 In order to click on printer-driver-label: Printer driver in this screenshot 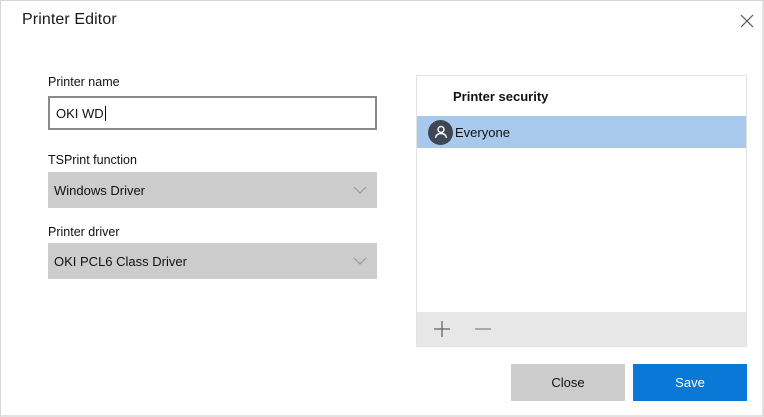, I will do `click(84, 232)`.